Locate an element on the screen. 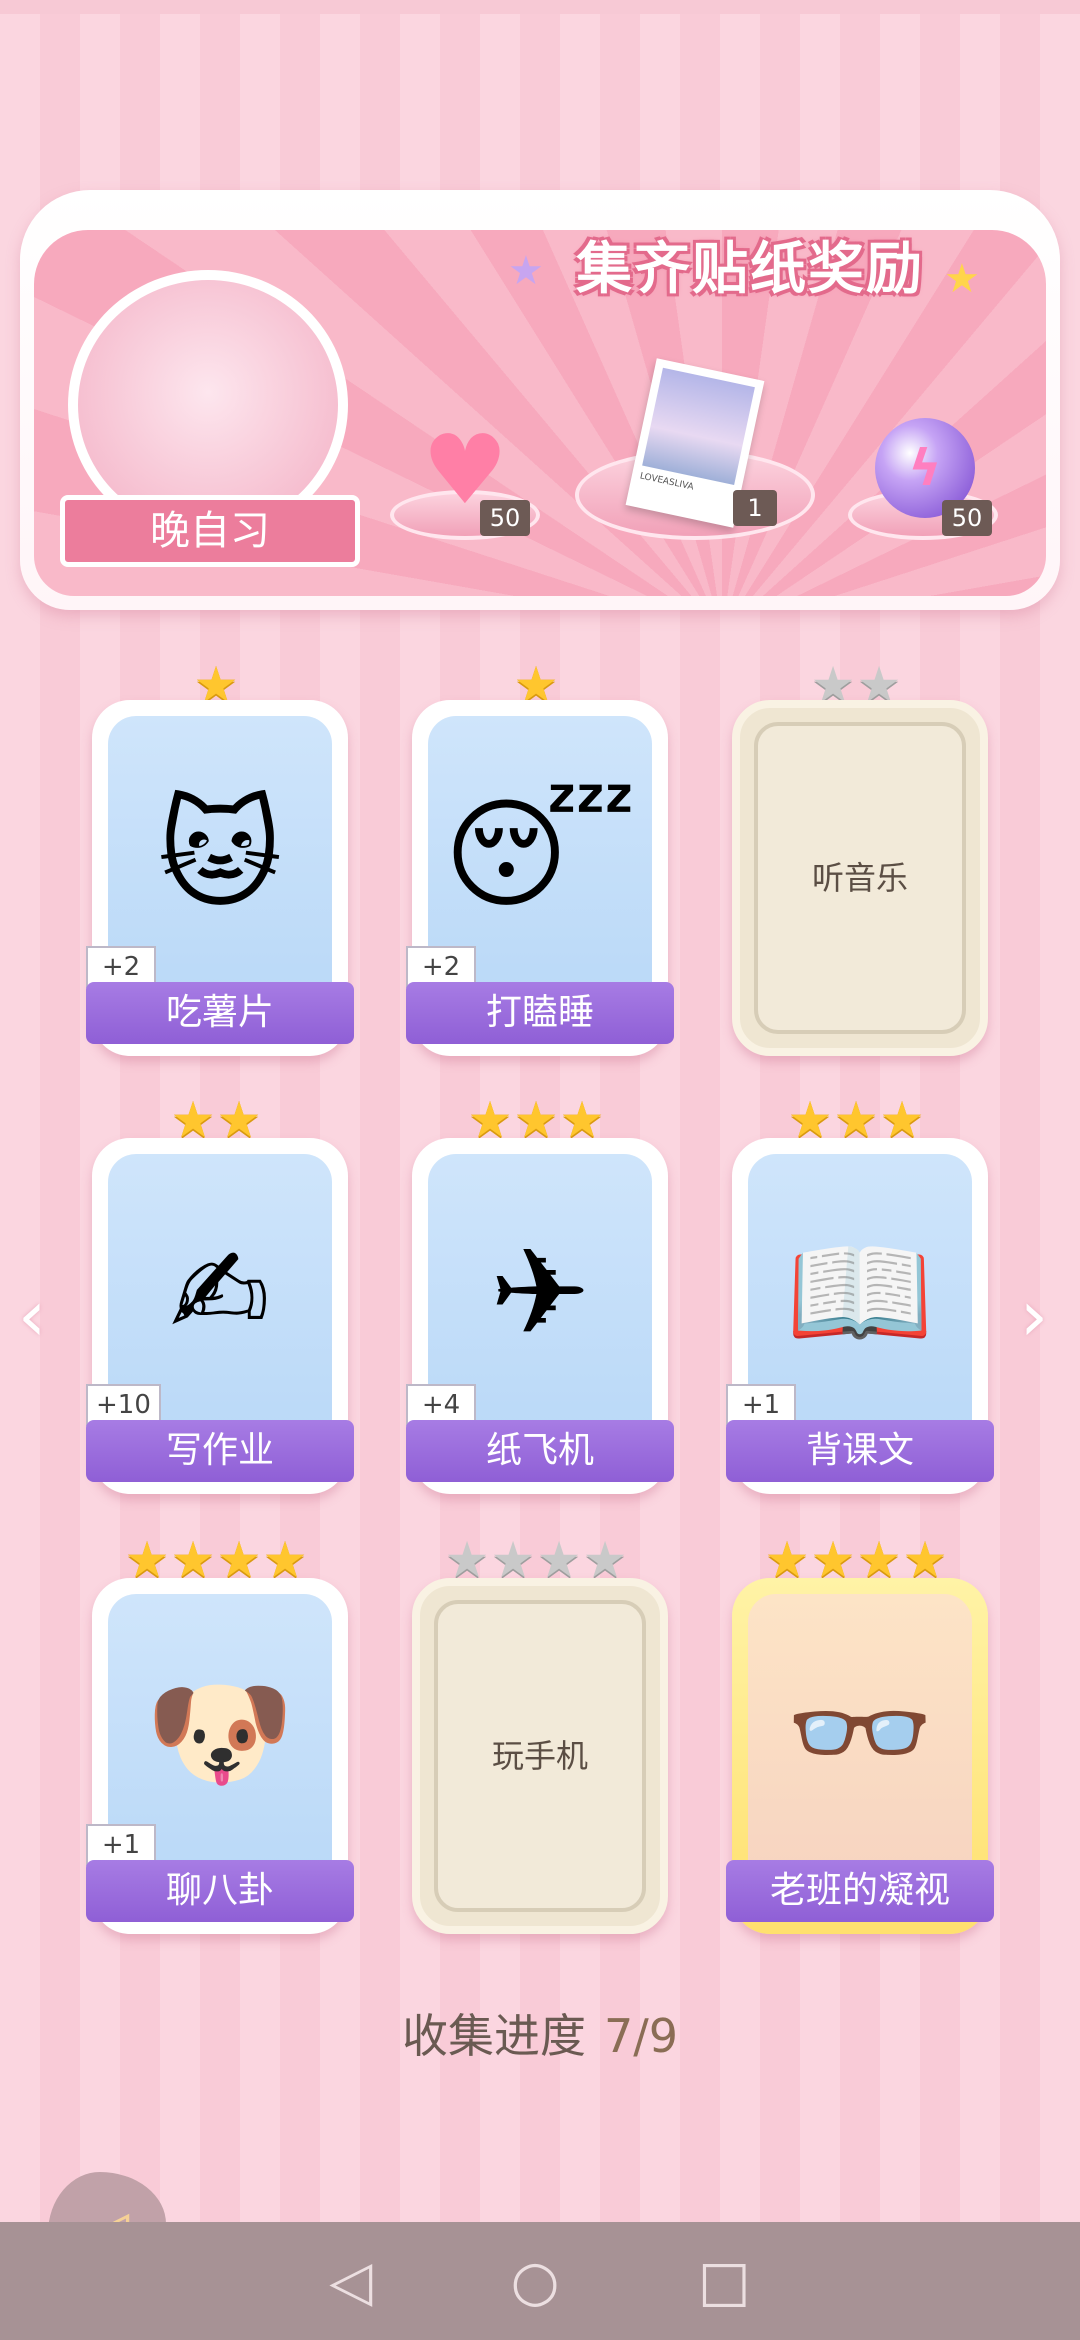 The image size is (1080, 2340). progress-value: 7/9 is located at coordinates (641, 2036).